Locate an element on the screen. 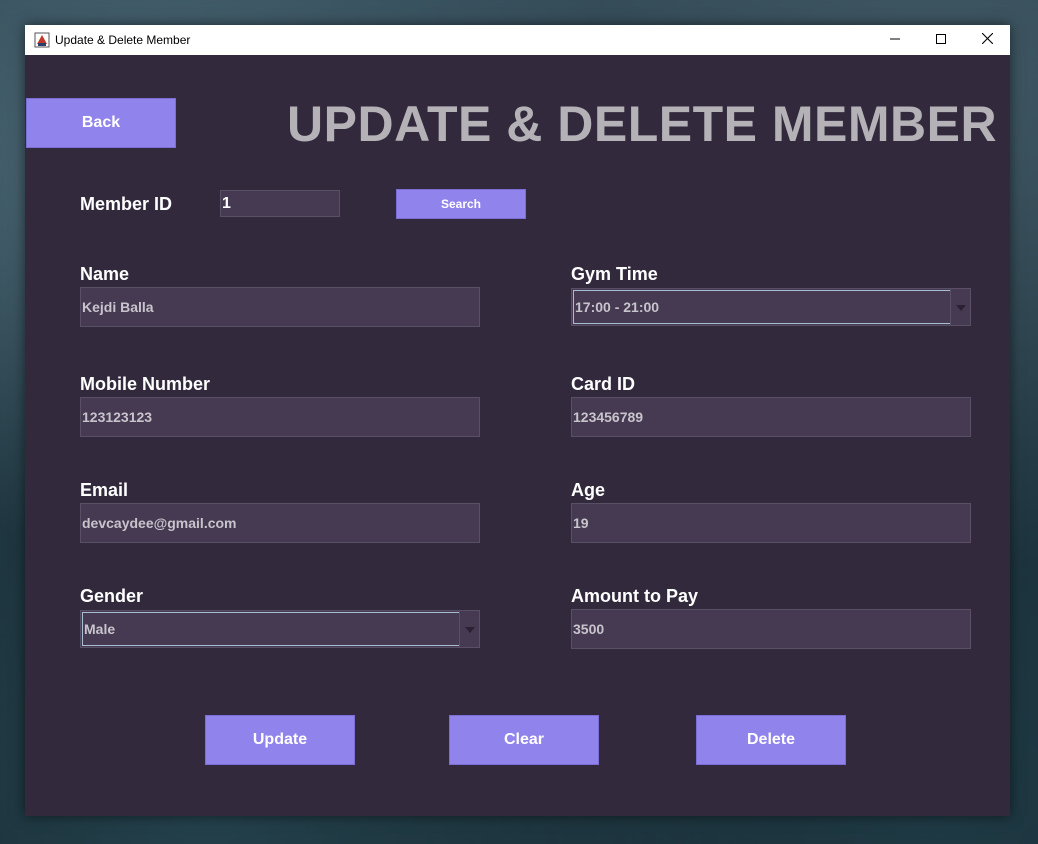 The height and width of the screenshot is (844, 1038). mobile-number-label: Mobile Number is located at coordinates (145, 384).